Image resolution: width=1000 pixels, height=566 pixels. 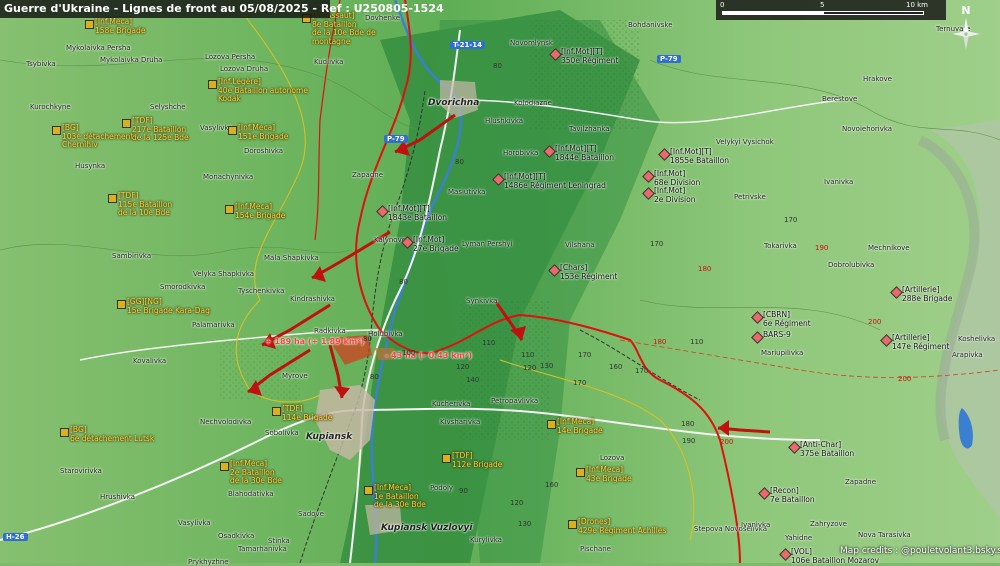 I want to click on russia-unit-label: [CBRN] 6e Régiment, so click(x=787, y=319).